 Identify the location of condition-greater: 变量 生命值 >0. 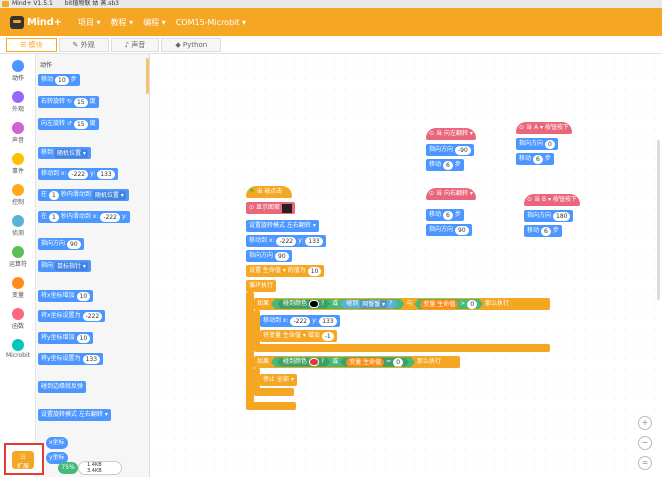
(448, 304).